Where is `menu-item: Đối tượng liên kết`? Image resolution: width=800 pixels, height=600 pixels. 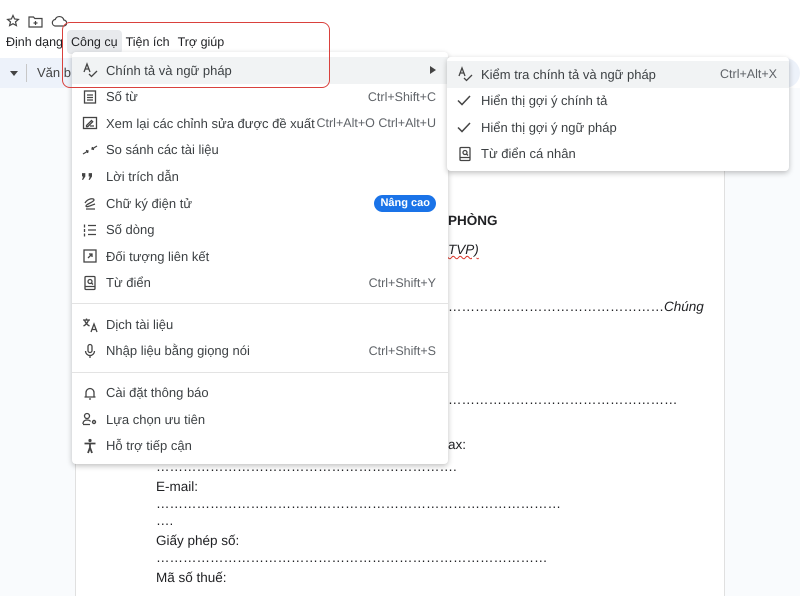 menu-item: Đối tượng liên kết is located at coordinates (260, 256).